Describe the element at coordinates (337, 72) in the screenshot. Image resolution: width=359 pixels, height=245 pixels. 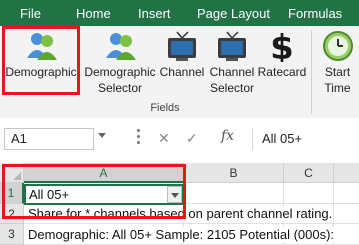
I see `start-time-label-line1: Start` at that location.